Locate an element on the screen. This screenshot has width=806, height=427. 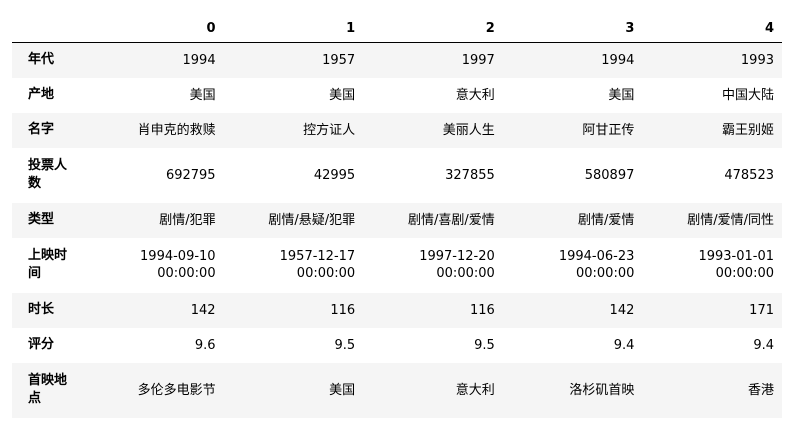
column-header-0: 0 is located at coordinates (154, 28).